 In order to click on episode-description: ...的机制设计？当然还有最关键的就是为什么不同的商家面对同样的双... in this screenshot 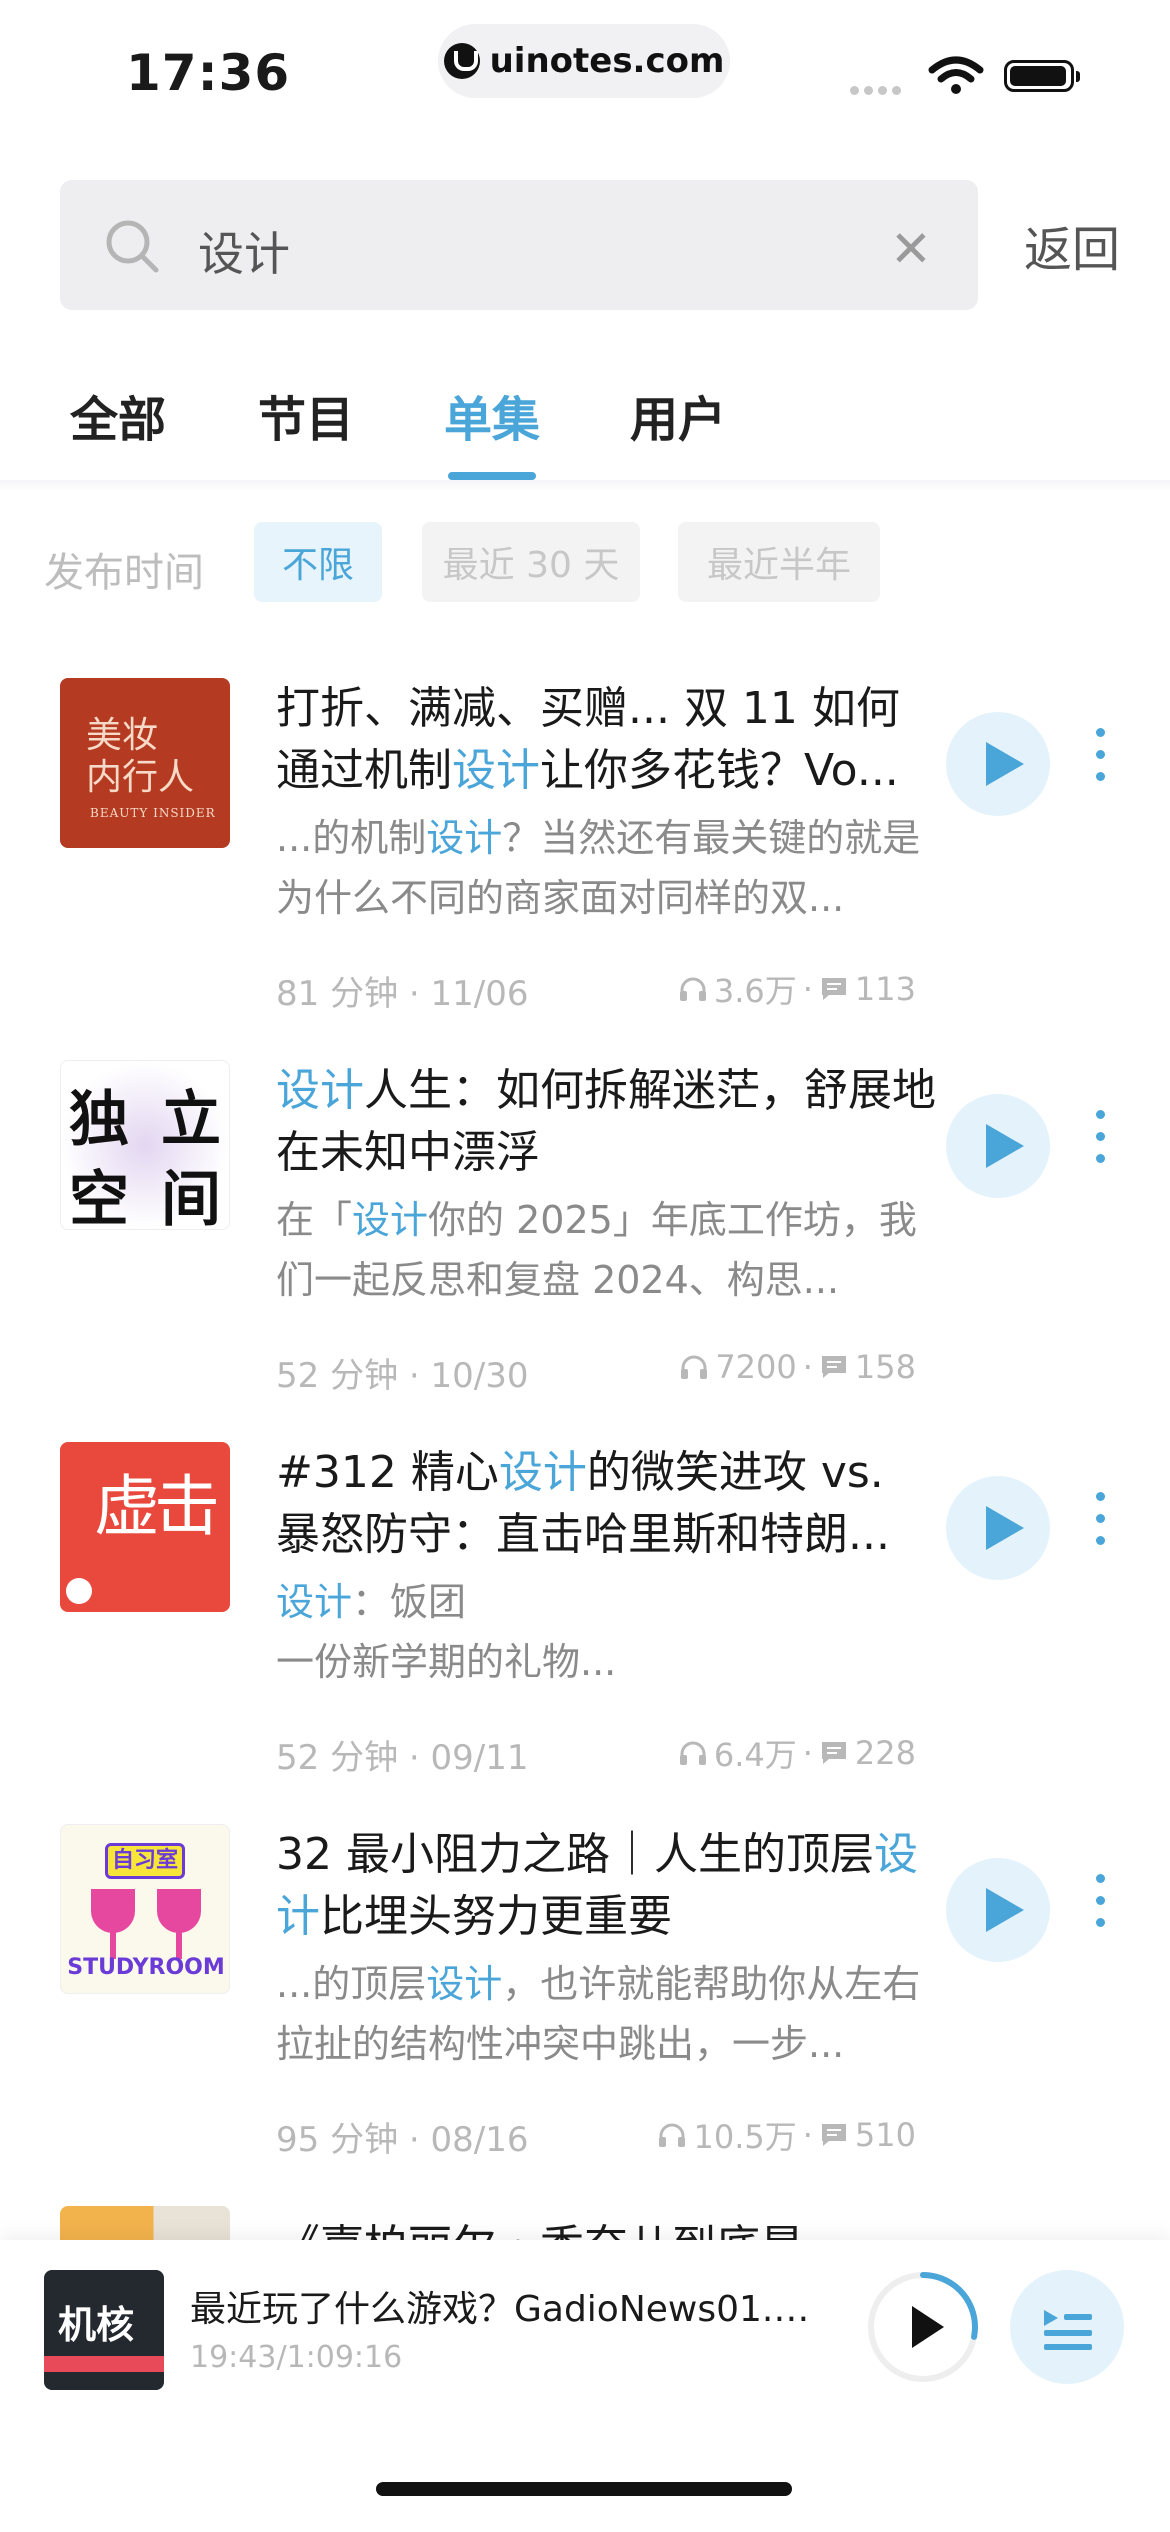, I will do `click(598, 868)`.